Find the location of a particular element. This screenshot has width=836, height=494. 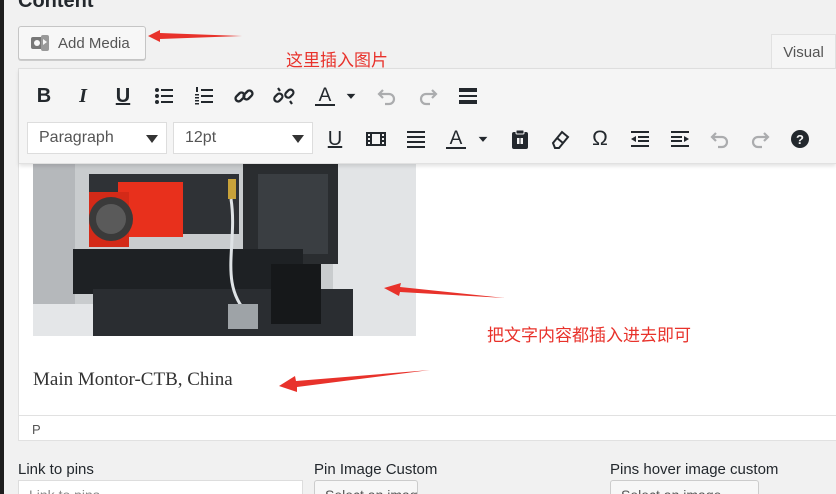

italic-icon: I is located at coordinates (83, 95).